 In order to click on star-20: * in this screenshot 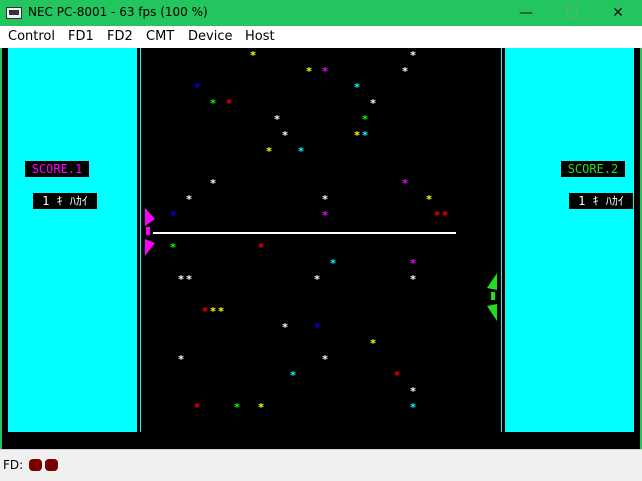, I will do `click(325, 199)`.